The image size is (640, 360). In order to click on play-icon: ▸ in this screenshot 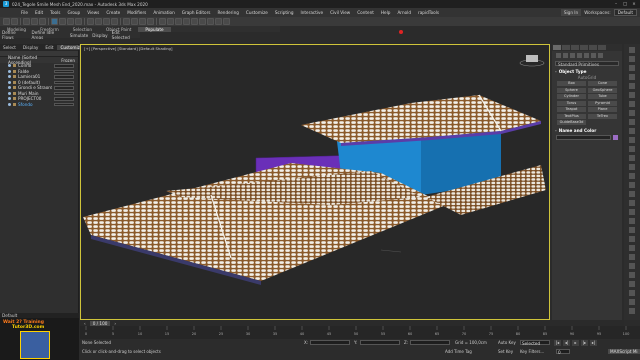, I will do `click(575, 343)`.